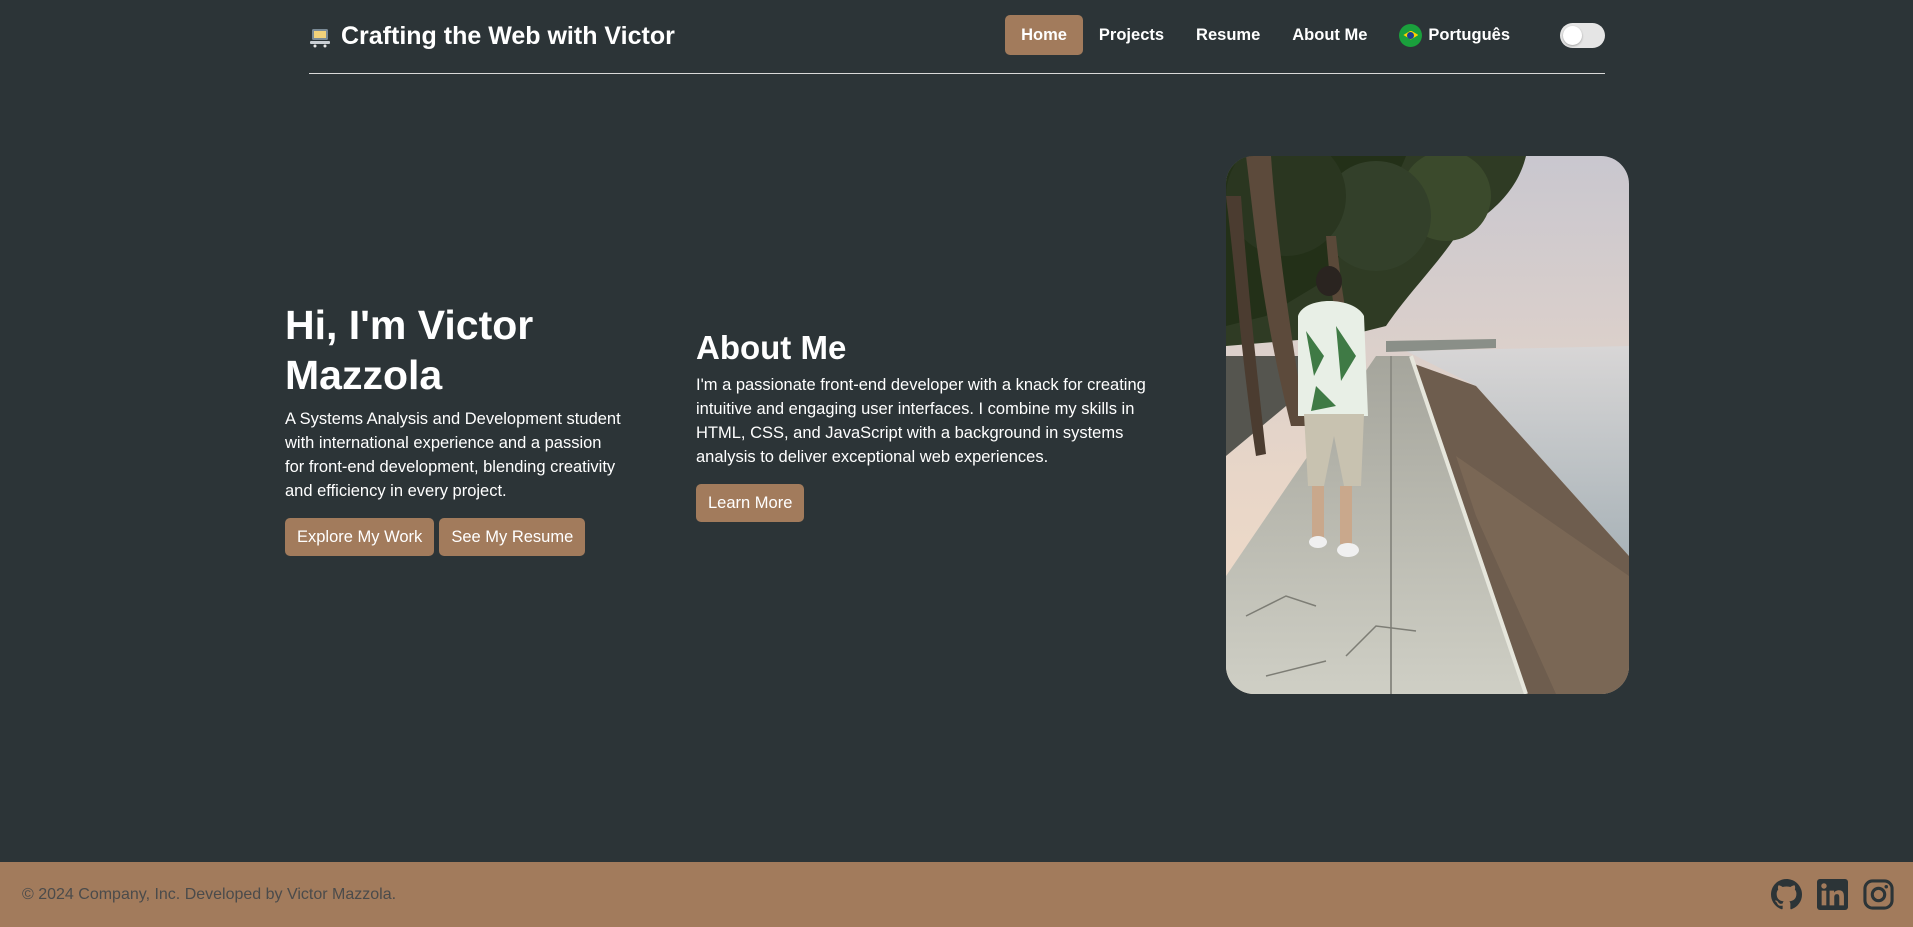 This screenshot has height=927, width=1913. What do you see at coordinates (1411, 35) in the screenshot?
I see `brazil-flag-icon` at bounding box center [1411, 35].